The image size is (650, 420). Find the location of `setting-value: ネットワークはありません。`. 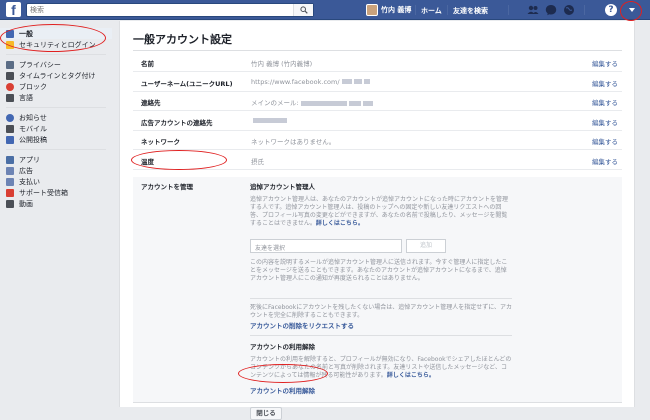

setting-value: ネットワークはありません。 is located at coordinates (293, 141).